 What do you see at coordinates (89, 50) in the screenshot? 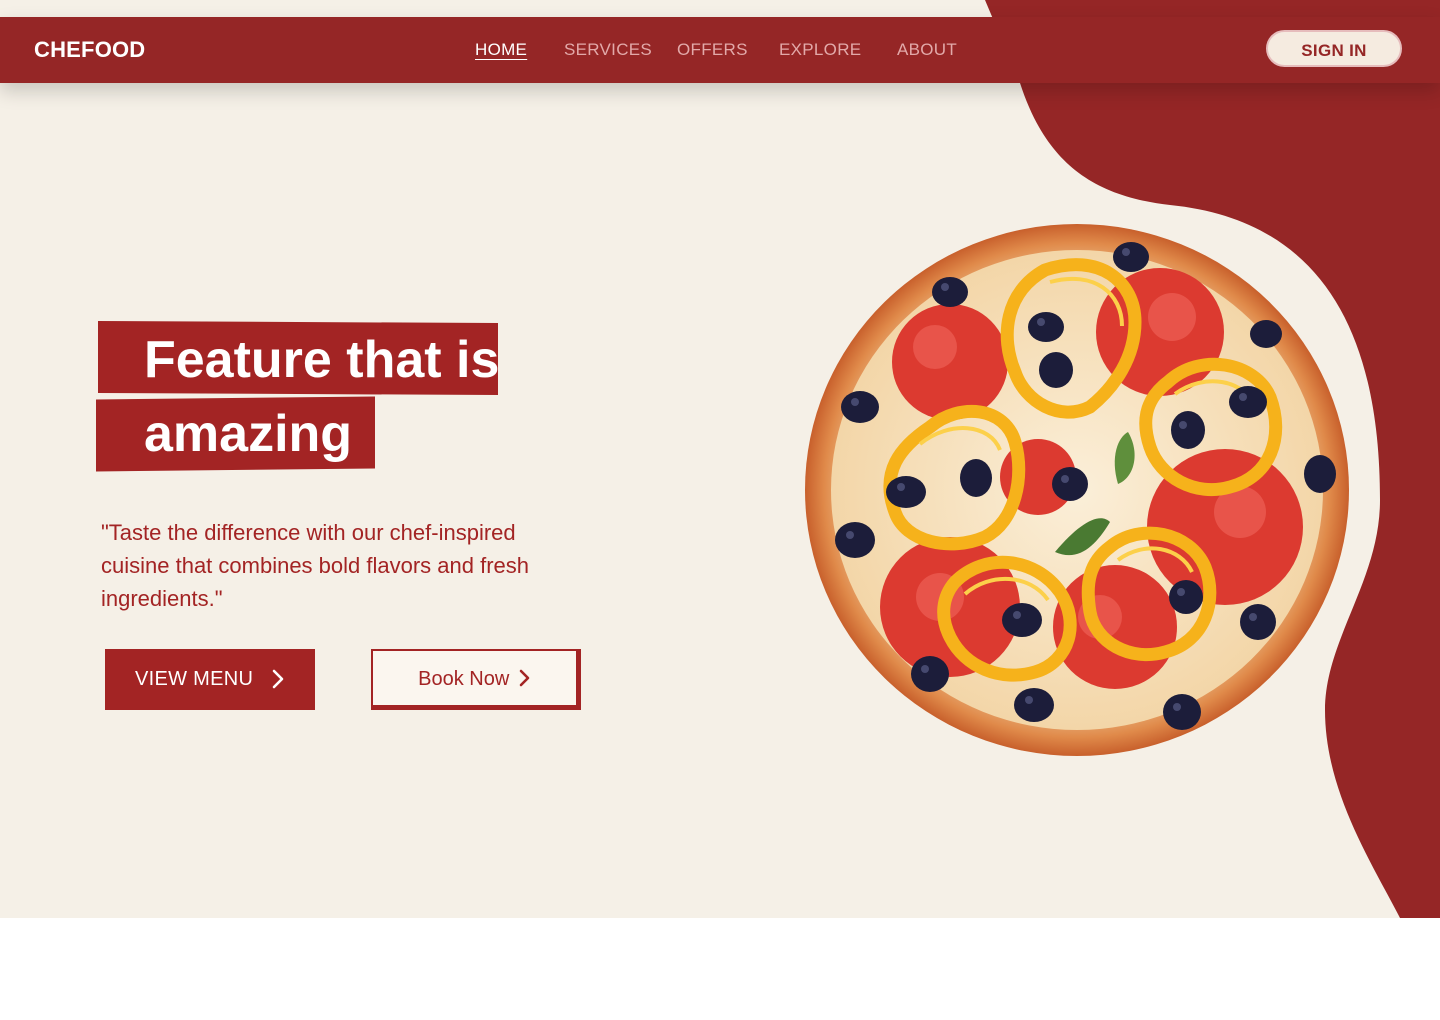
I see `brand-logo: CHEFOOD` at bounding box center [89, 50].